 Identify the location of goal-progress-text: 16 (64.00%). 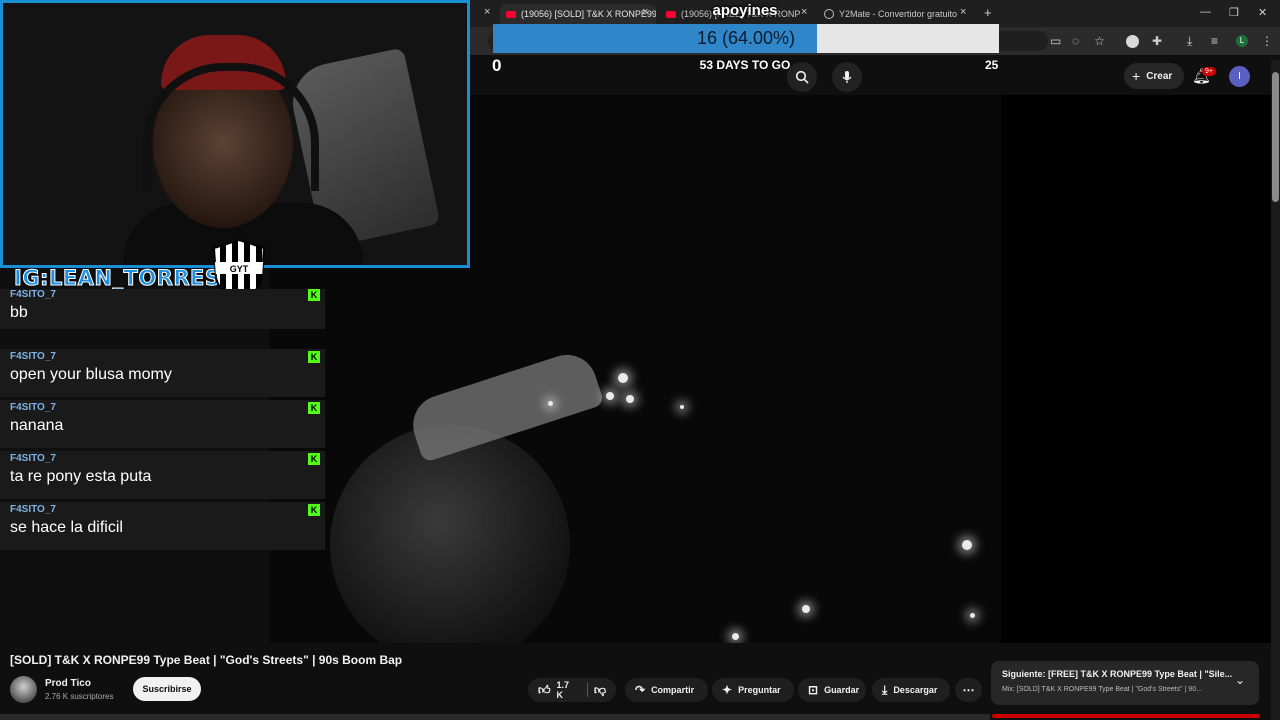
(746, 38).